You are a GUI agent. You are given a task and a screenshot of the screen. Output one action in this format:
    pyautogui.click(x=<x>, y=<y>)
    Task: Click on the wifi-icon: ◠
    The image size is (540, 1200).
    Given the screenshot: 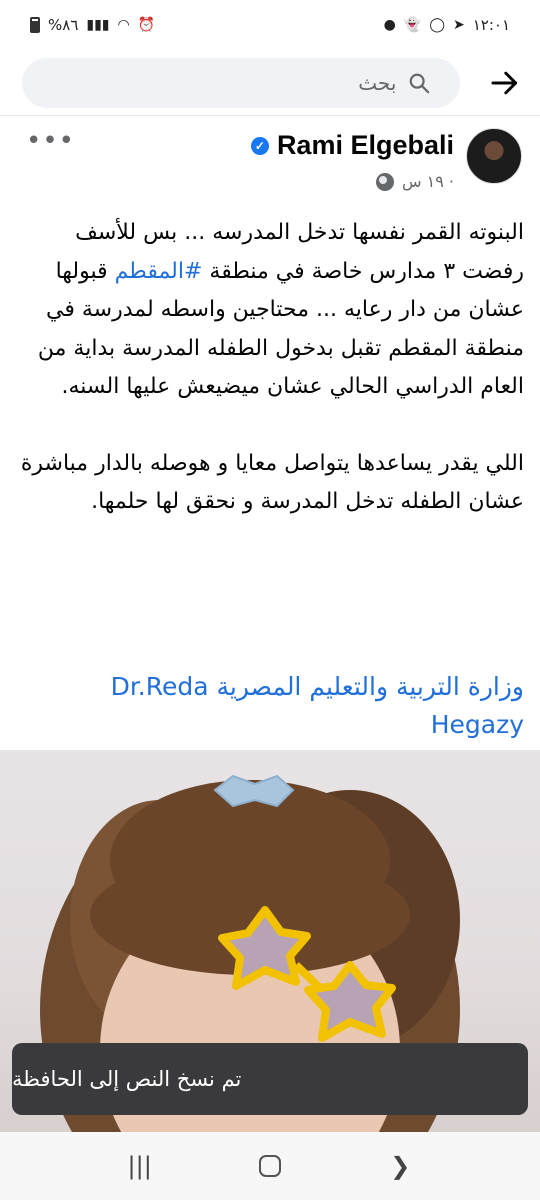 What is the action you would take?
    pyautogui.click(x=123, y=25)
    